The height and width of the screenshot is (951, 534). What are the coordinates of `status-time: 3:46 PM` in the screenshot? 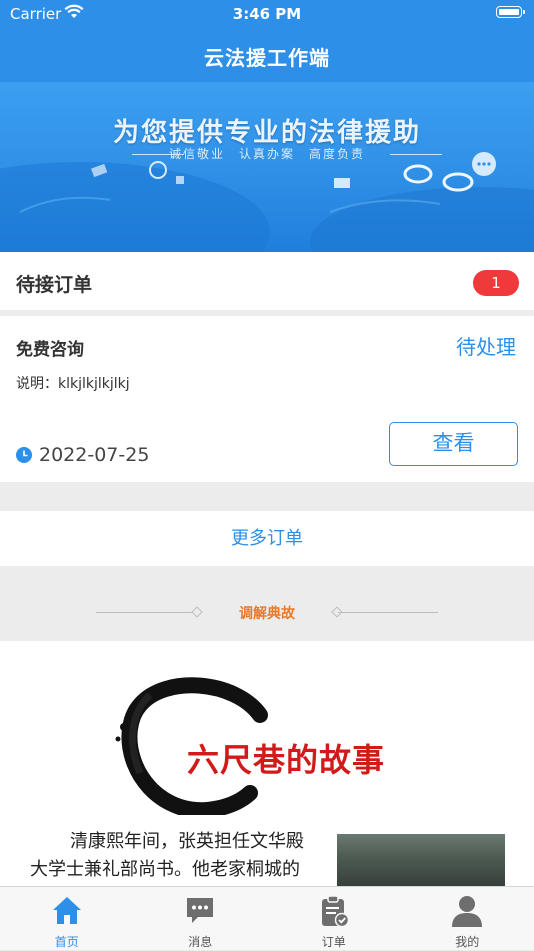 It's located at (267, 14).